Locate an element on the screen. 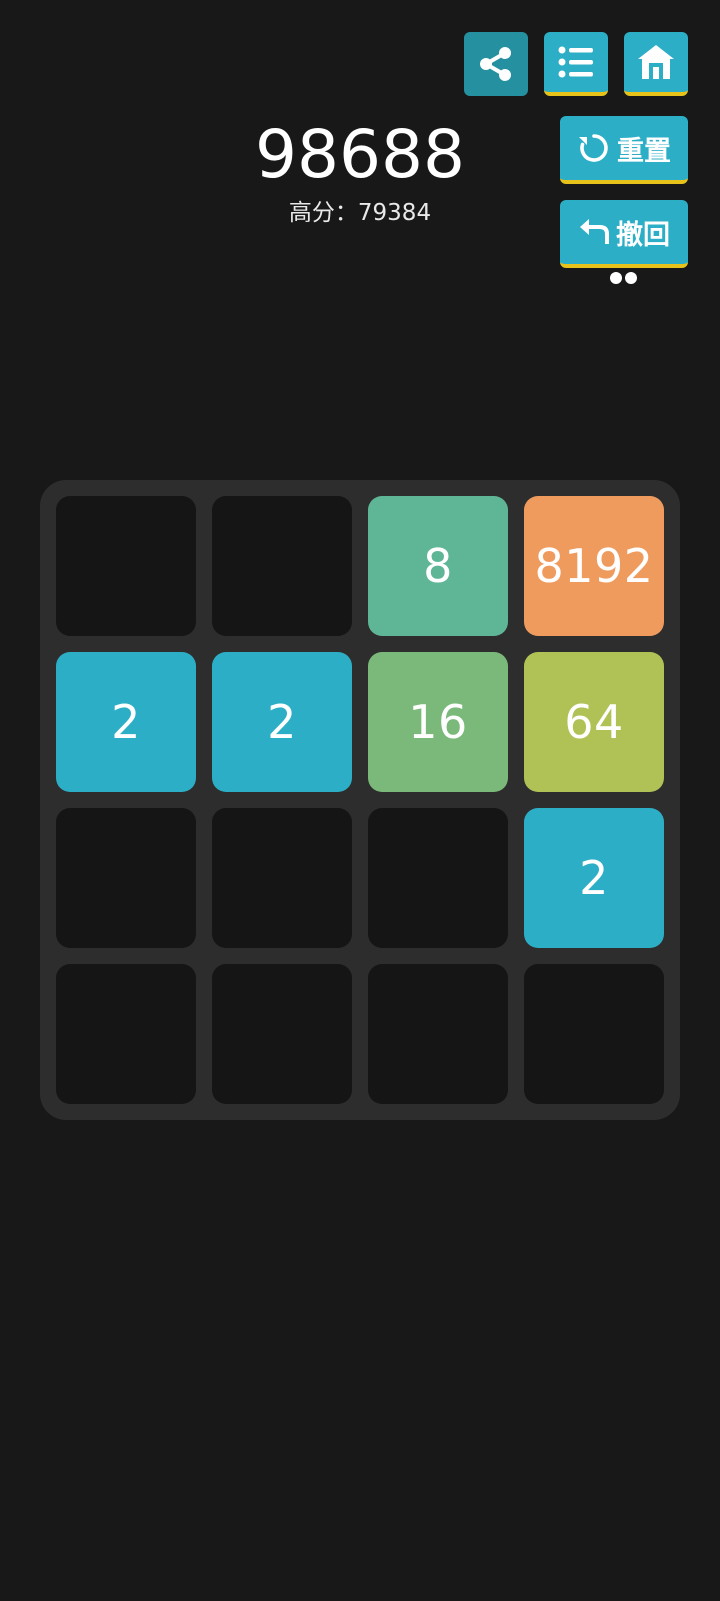 Image resolution: width=720 pixels, height=1601 pixels. restart-icon is located at coordinates (593, 148).